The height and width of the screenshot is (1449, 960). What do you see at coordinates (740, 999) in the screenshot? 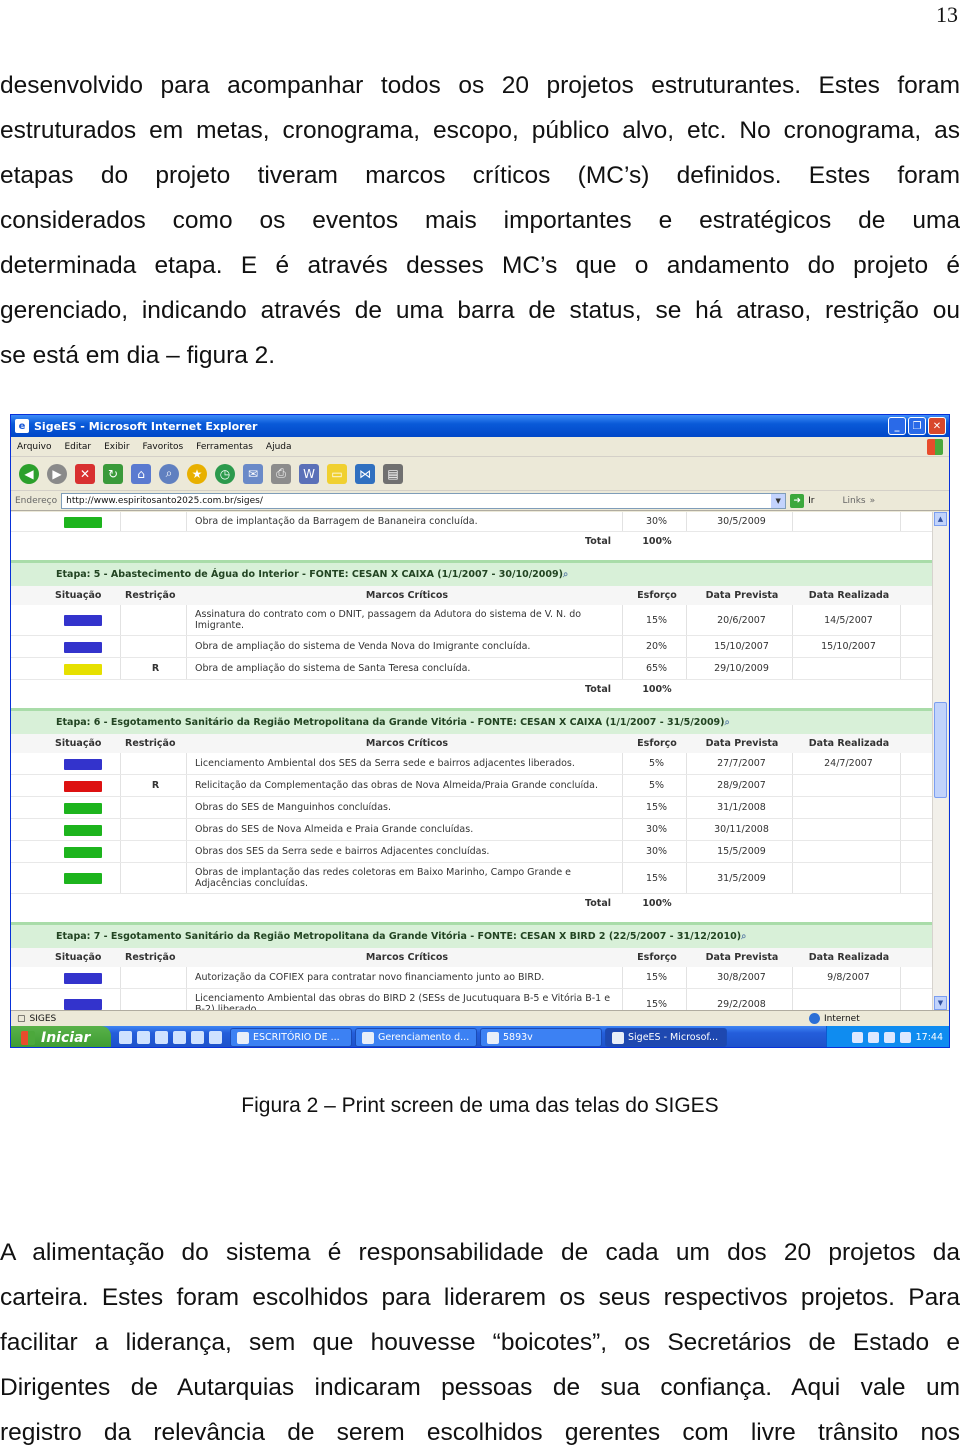
I see `prevista-cell: 29/2/2008` at bounding box center [740, 999].